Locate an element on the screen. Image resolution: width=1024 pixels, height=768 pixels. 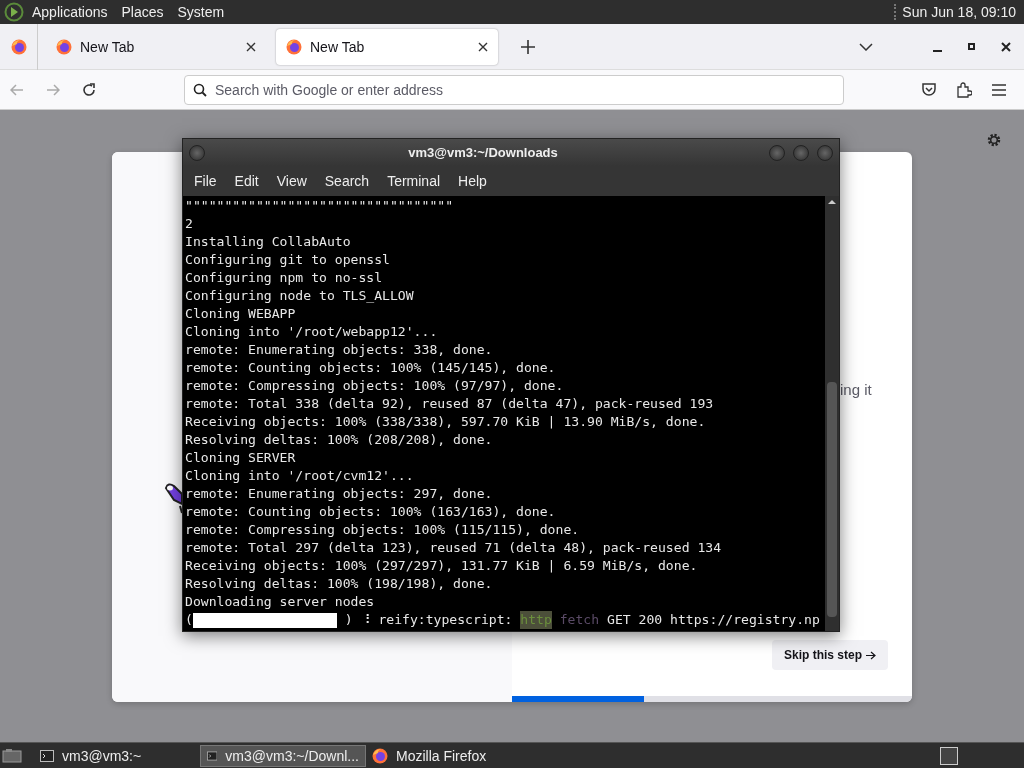
terminal-line: """""""""""""""""""""""""""""""""" is located at coordinates (320, 206).